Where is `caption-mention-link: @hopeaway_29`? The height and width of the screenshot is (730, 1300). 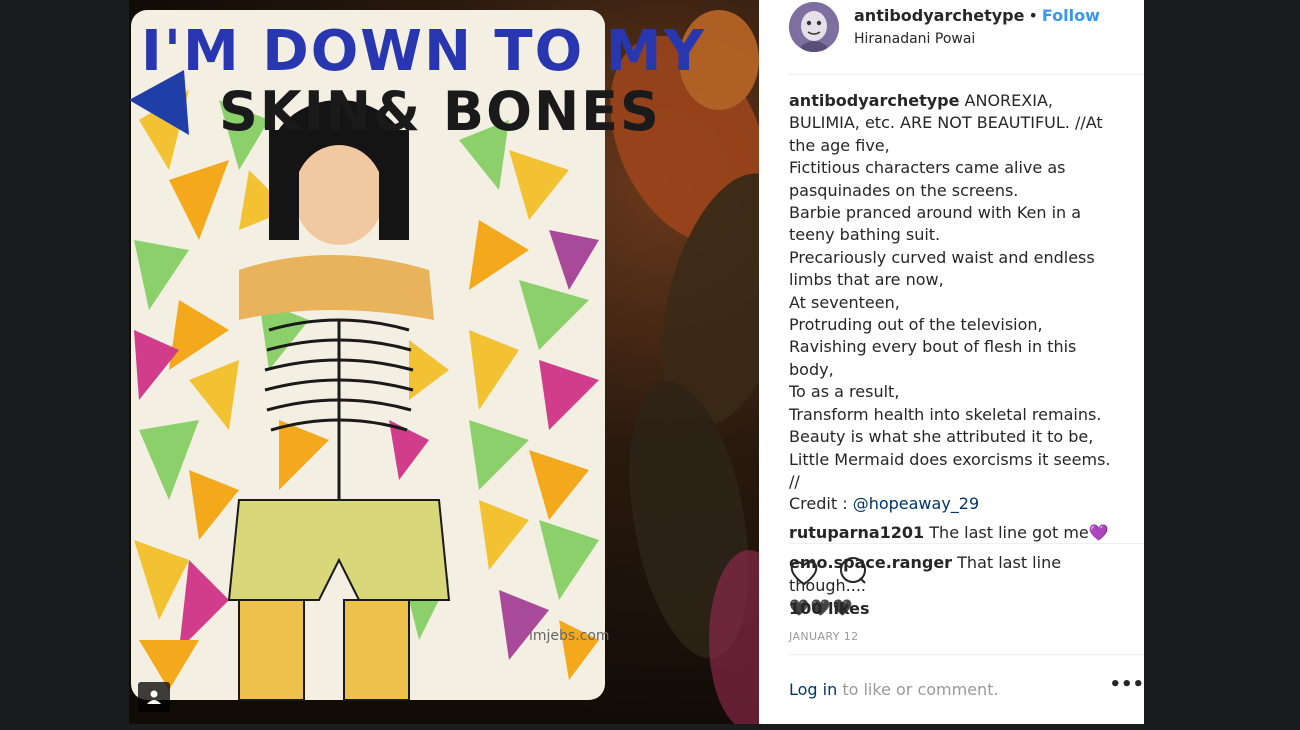 caption-mention-link: @hopeaway_29 is located at coordinates (916, 503).